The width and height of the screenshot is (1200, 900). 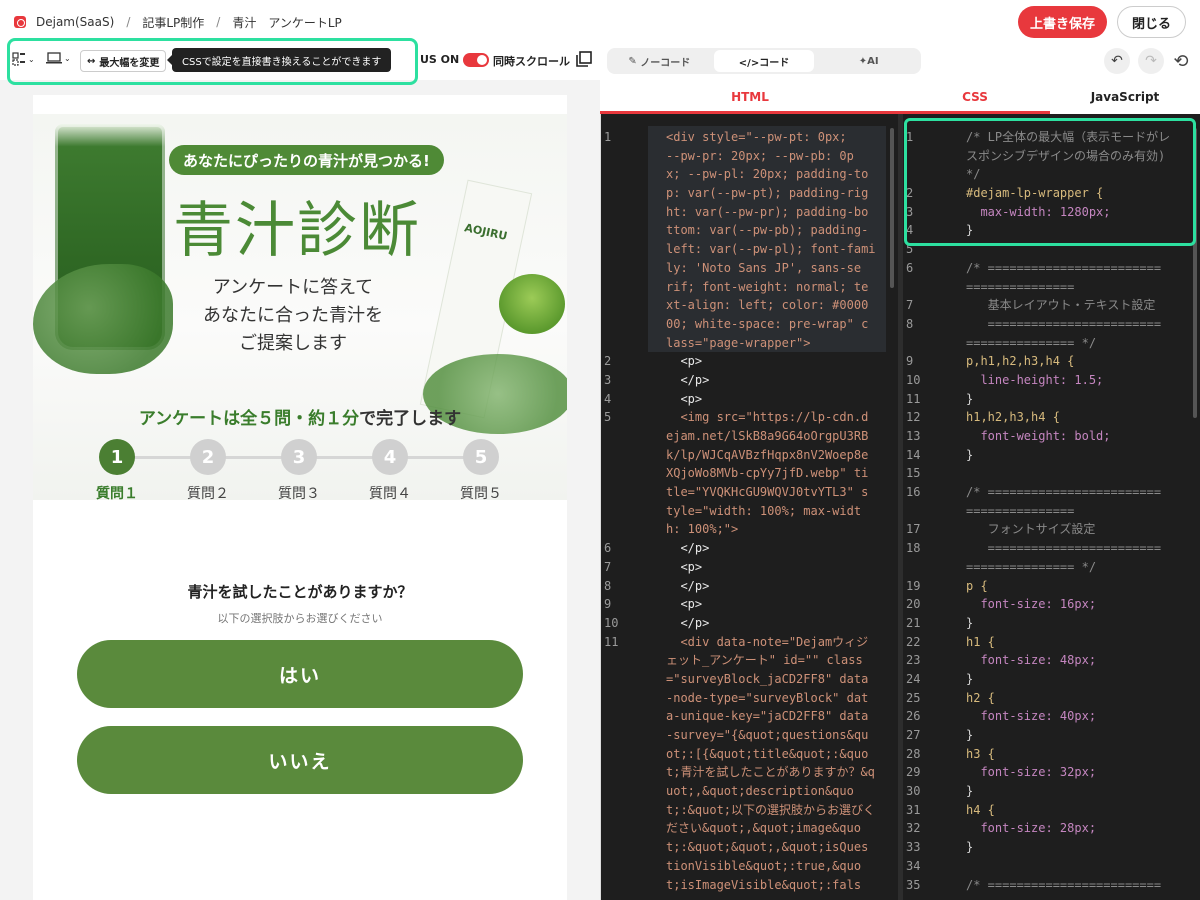 I want to click on code-line: 34, so click(x=1051, y=866).